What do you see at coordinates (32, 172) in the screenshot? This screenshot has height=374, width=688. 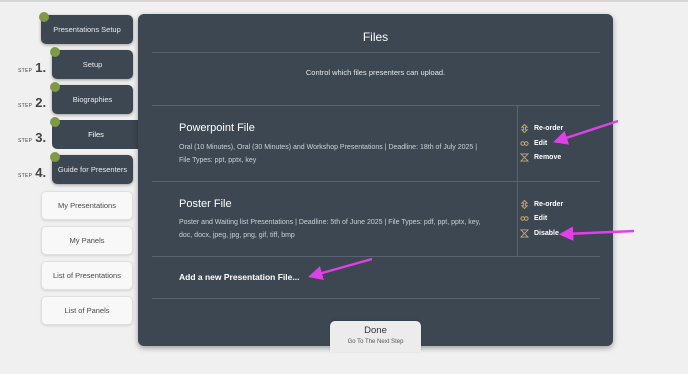 I see `step-indicator-4: STEP 4.` at bounding box center [32, 172].